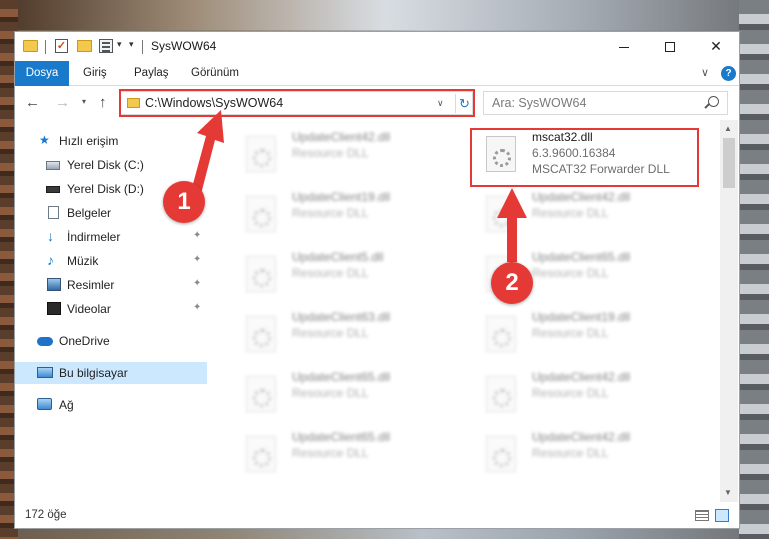 This screenshot has width=769, height=539. Describe the element at coordinates (584, 157) in the screenshot. I see `file-highlight-box` at that location.